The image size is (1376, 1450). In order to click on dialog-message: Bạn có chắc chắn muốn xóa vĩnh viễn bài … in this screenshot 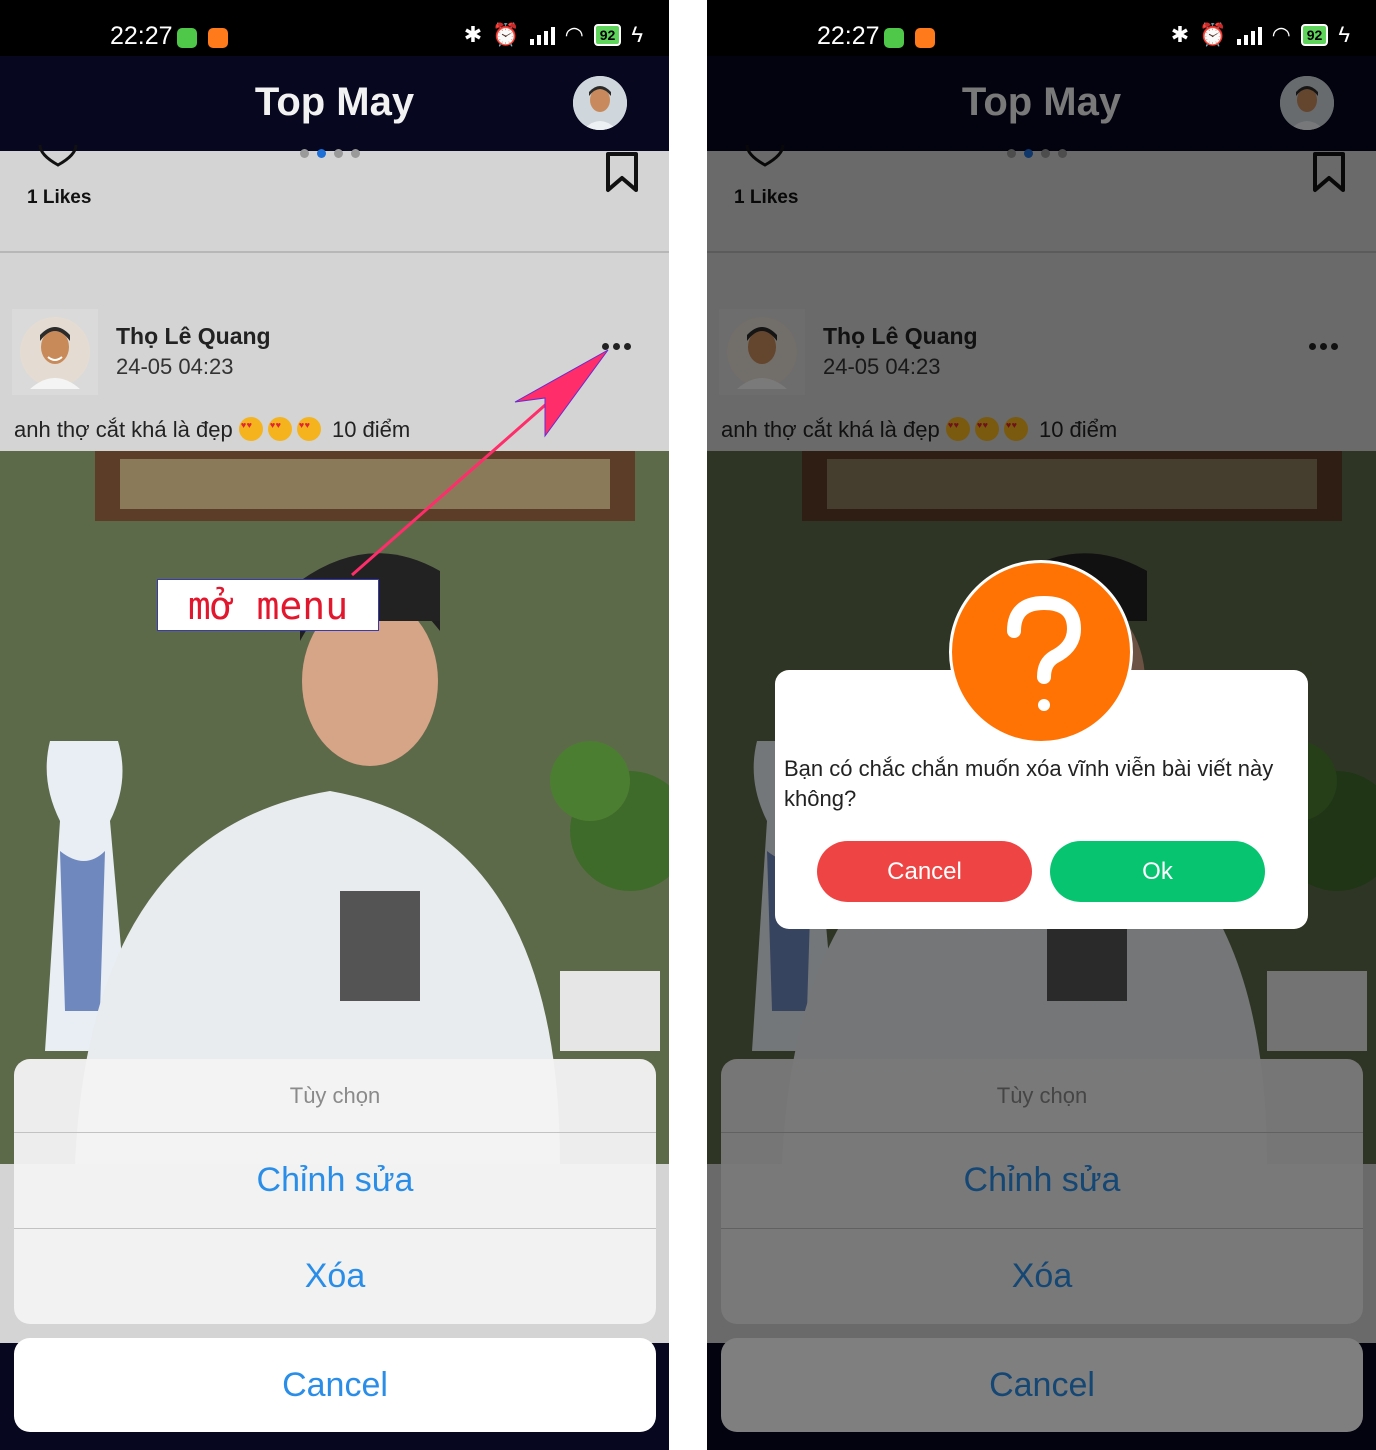, I will do `click(1029, 783)`.